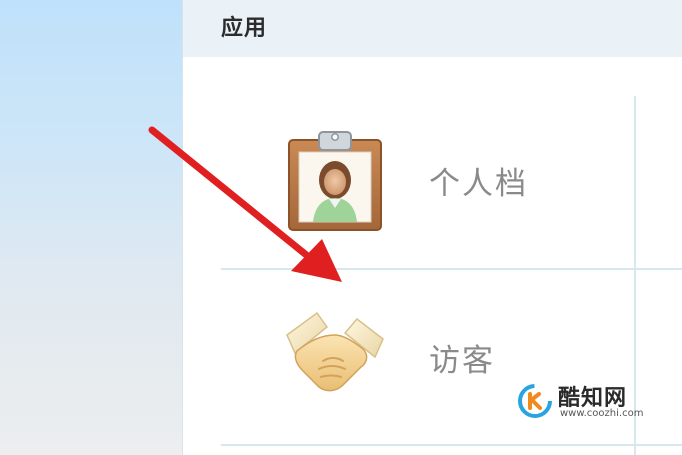 This screenshot has height=455, width=682. Describe the element at coordinates (478, 184) in the screenshot. I see `app-label-profile: 个人档` at that location.